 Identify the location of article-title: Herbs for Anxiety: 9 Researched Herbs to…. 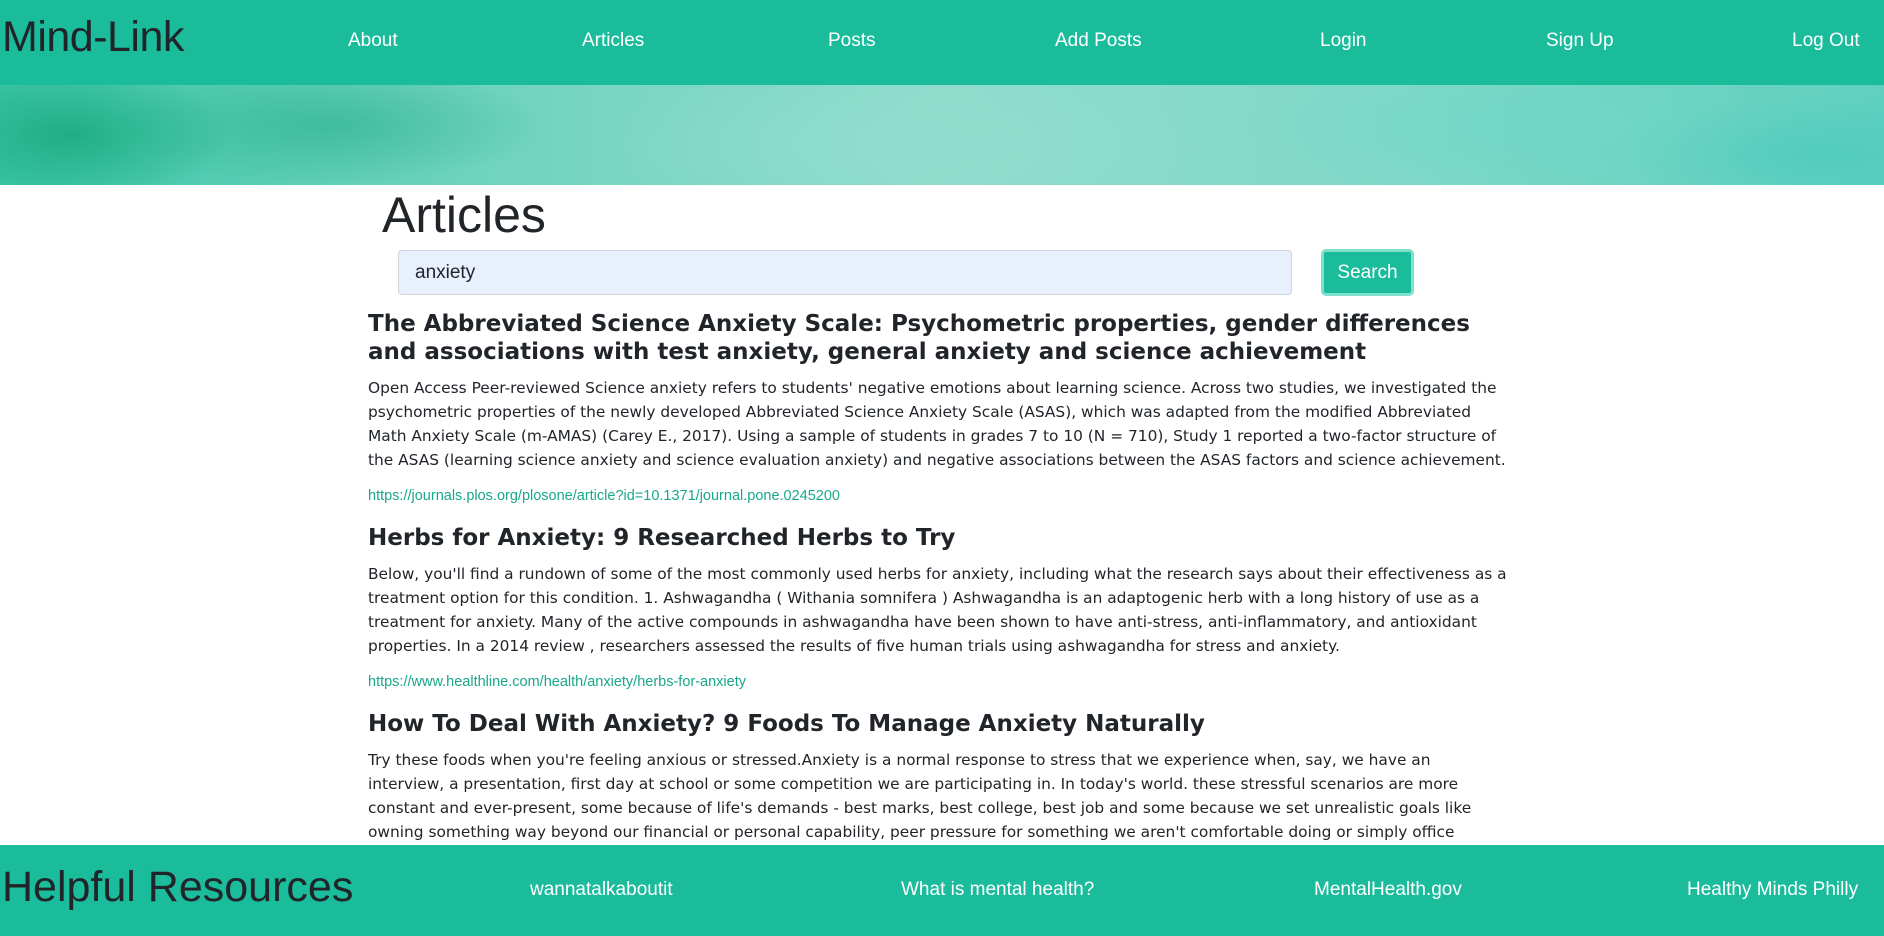
(662, 538).